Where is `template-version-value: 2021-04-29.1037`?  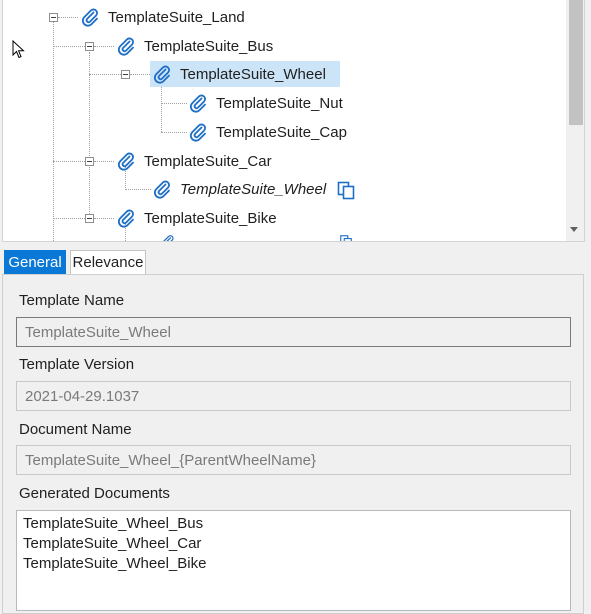 template-version-value: 2021-04-29.1037 is located at coordinates (82, 396).